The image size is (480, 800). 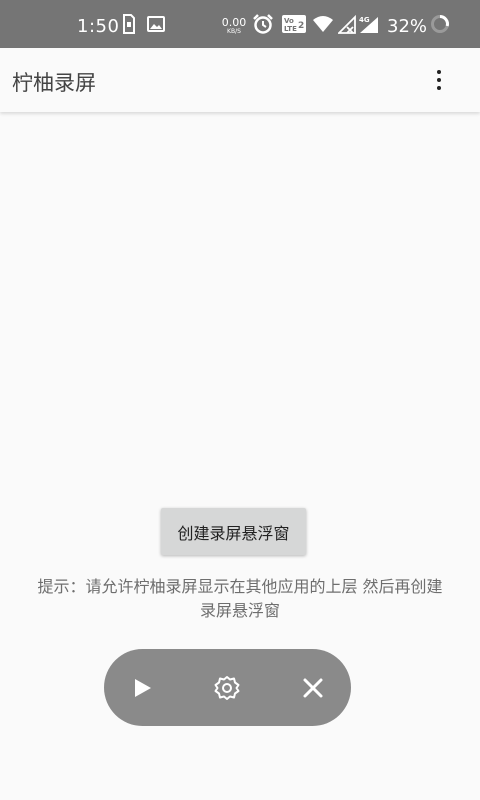 I want to click on net-speed-value: 0.00, so click(x=234, y=22).